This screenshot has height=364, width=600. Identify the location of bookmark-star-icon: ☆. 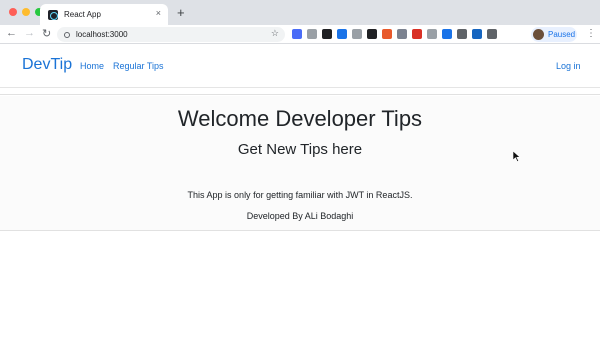
(275, 33).